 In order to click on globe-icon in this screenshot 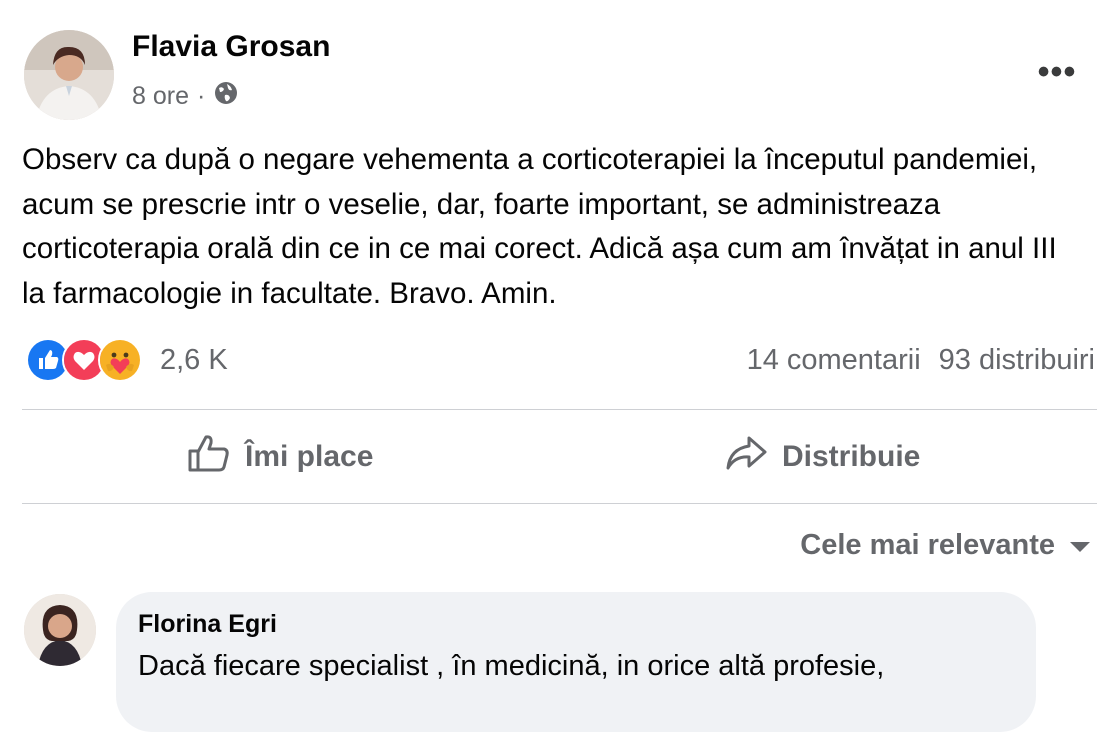, I will do `click(226, 96)`.